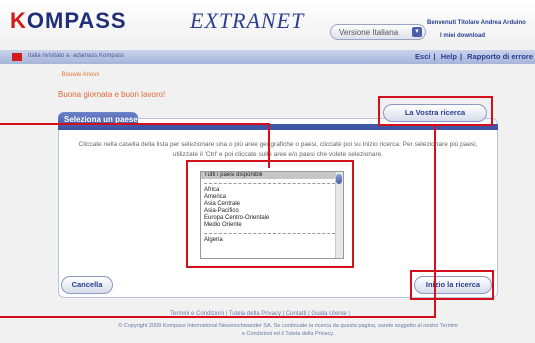  What do you see at coordinates (476, 23) in the screenshot?
I see `welcome-user: Benvenuti Titolare Andrea Arduino` at bounding box center [476, 23].